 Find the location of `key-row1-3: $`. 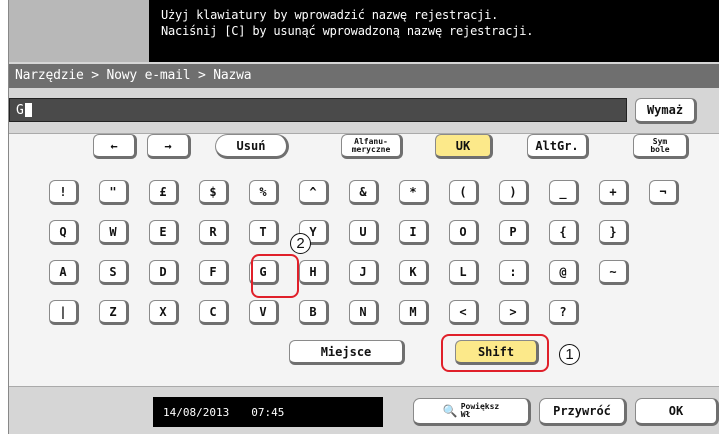

key-row1-3: $ is located at coordinates (214, 192).